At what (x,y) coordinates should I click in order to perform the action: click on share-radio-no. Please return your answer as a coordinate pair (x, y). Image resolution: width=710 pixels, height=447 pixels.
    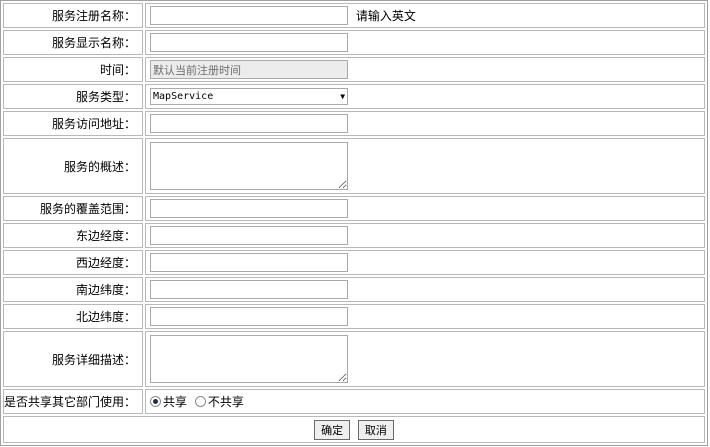
    Looking at the image, I should click on (200, 401).